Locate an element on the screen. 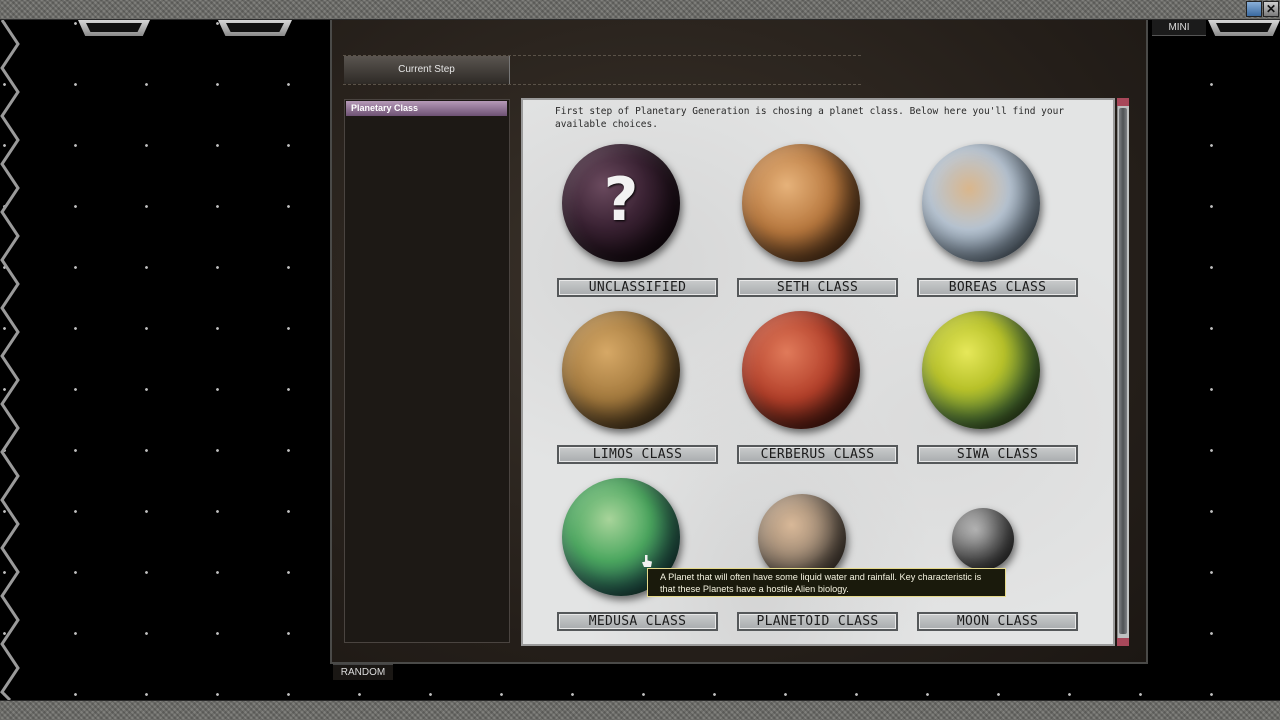  scrollbar-thumb is located at coordinates (1123, 371).